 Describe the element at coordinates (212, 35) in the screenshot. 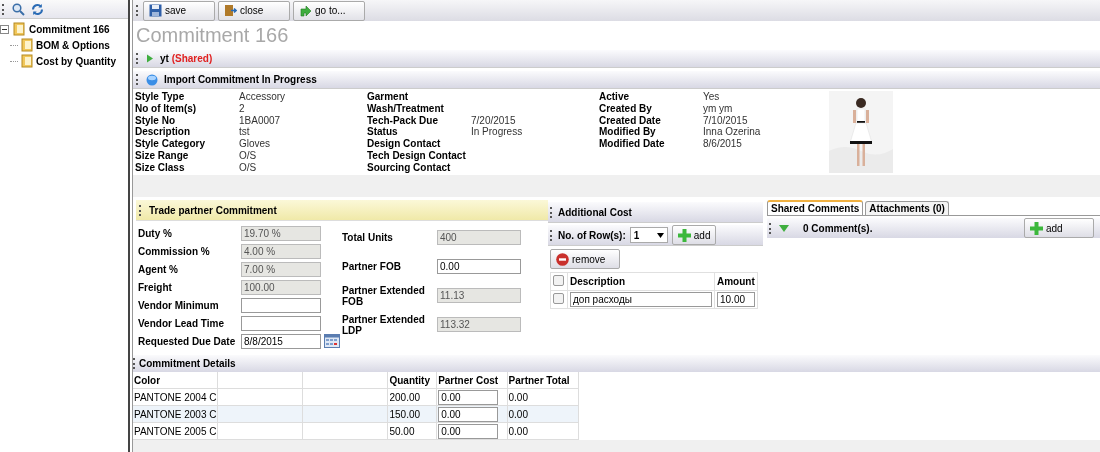

I see `page-title: Commitment 166` at that location.